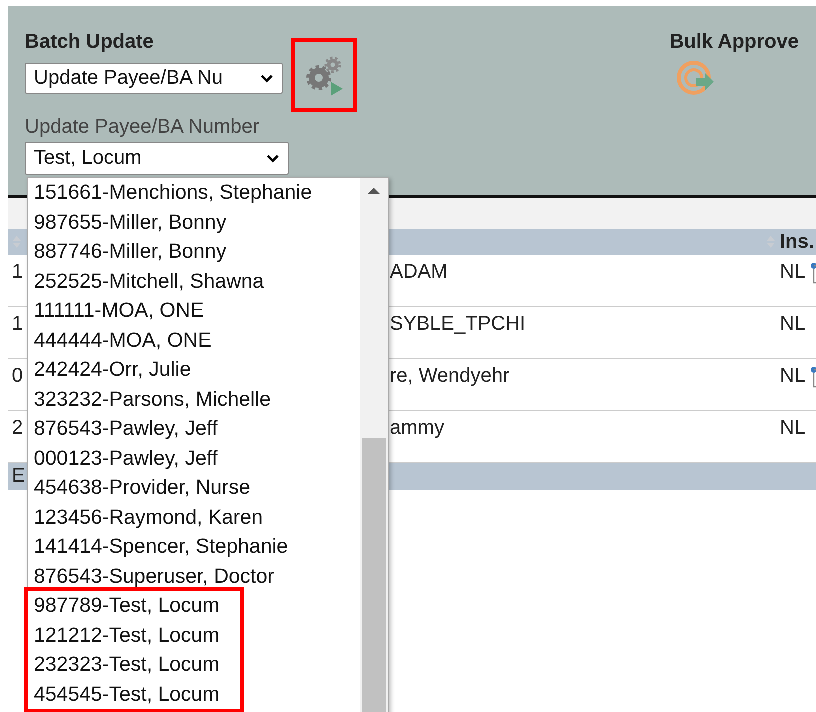  What do you see at coordinates (154, 78) in the screenshot?
I see `action-select: Update Payee/BA Nu` at bounding box center [154, 78].